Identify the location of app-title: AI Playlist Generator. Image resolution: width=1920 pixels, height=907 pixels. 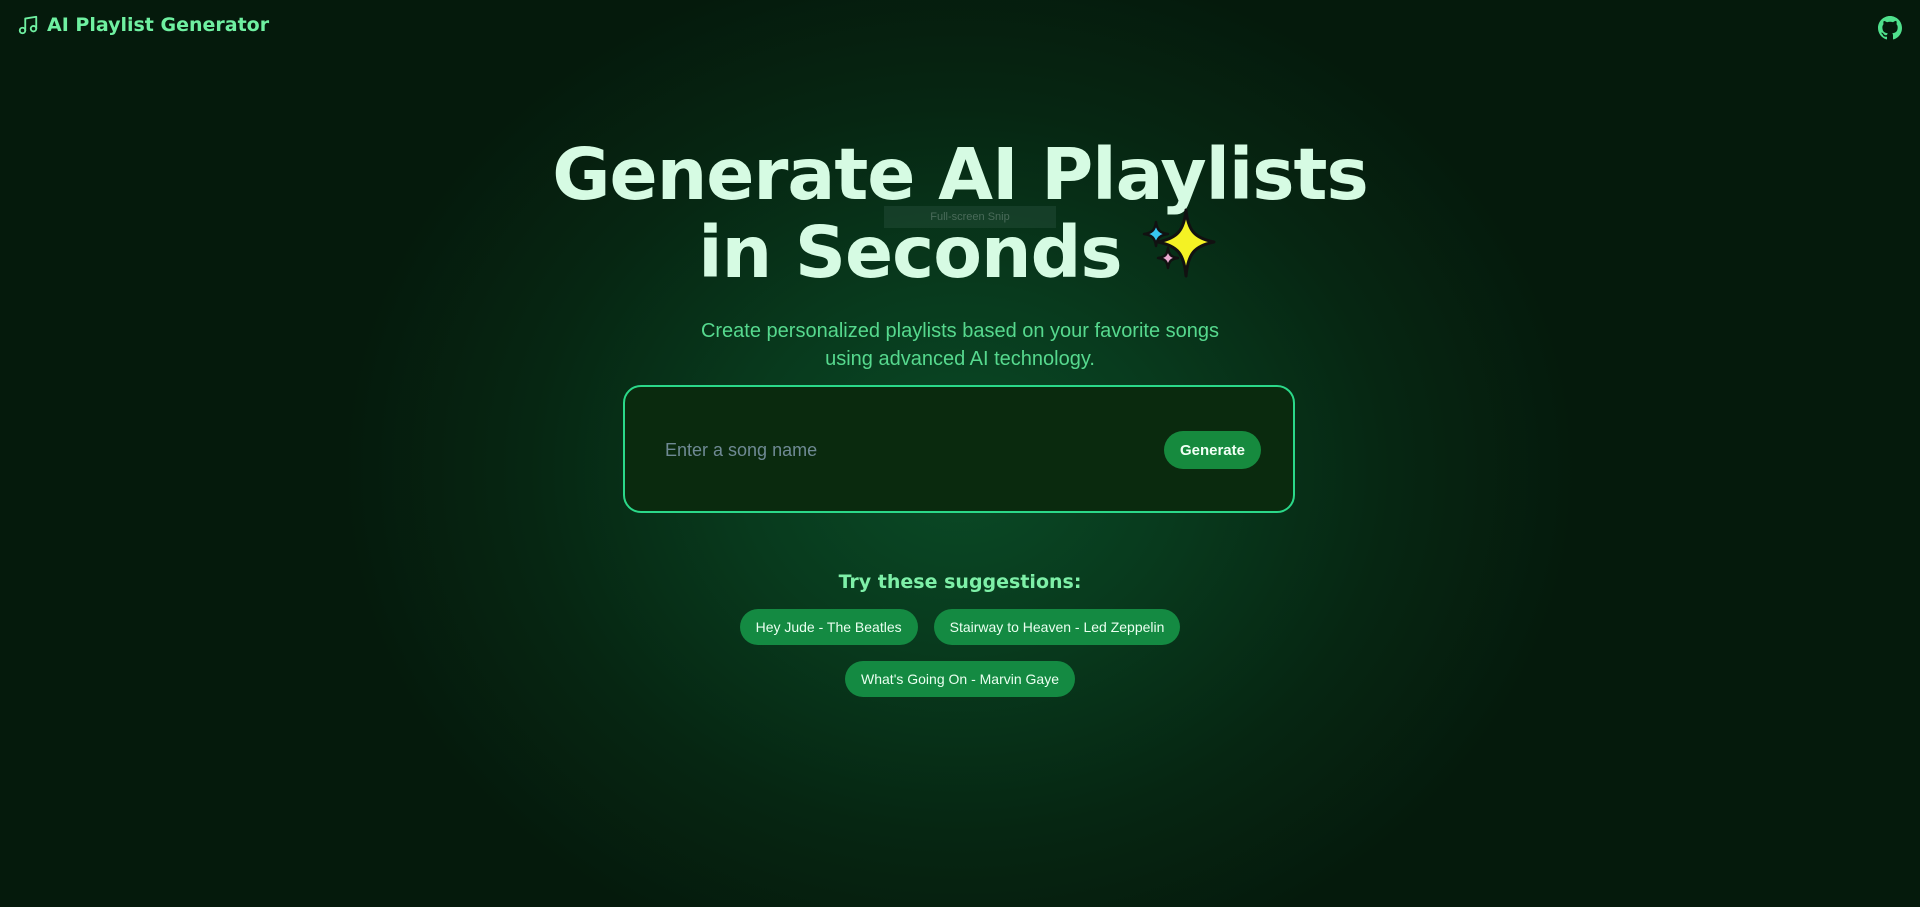
(158, 25).